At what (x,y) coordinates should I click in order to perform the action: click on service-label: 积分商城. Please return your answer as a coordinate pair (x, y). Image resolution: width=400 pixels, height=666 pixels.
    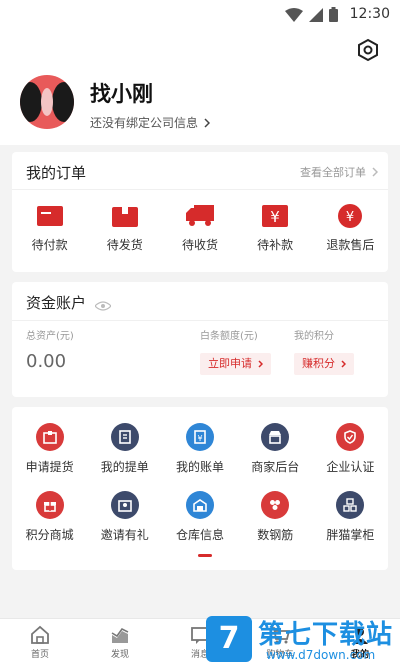
    Looking at the image, I should click on (49, 535).